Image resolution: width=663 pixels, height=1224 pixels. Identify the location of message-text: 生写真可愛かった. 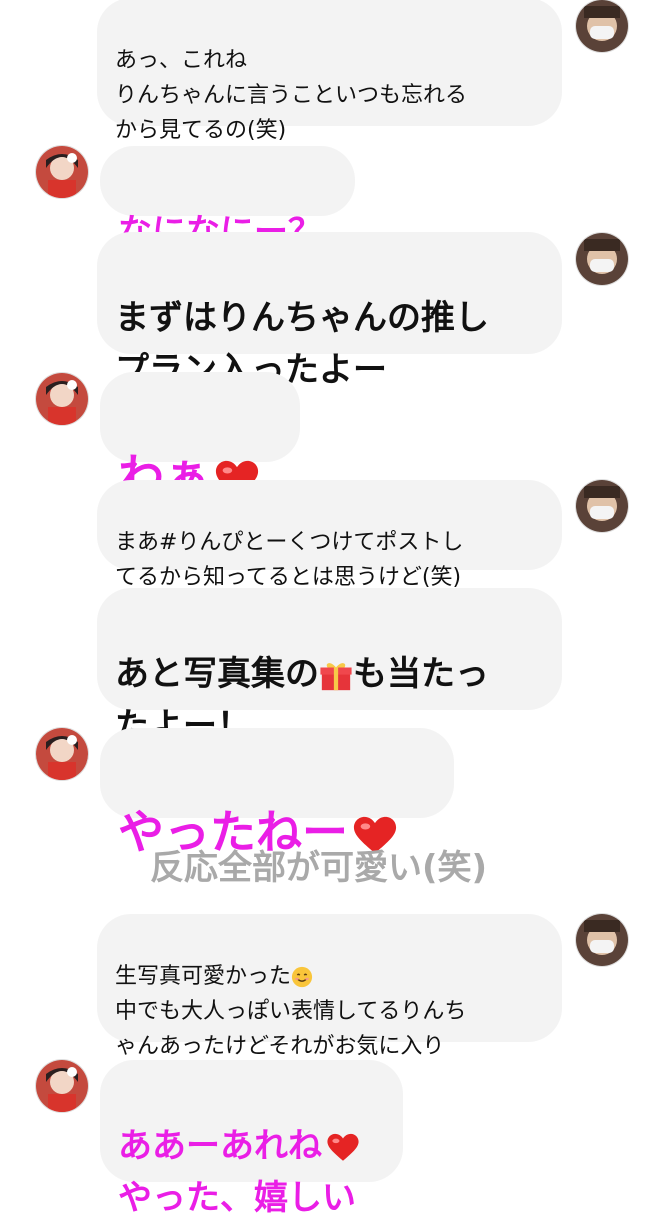
(203, 976).